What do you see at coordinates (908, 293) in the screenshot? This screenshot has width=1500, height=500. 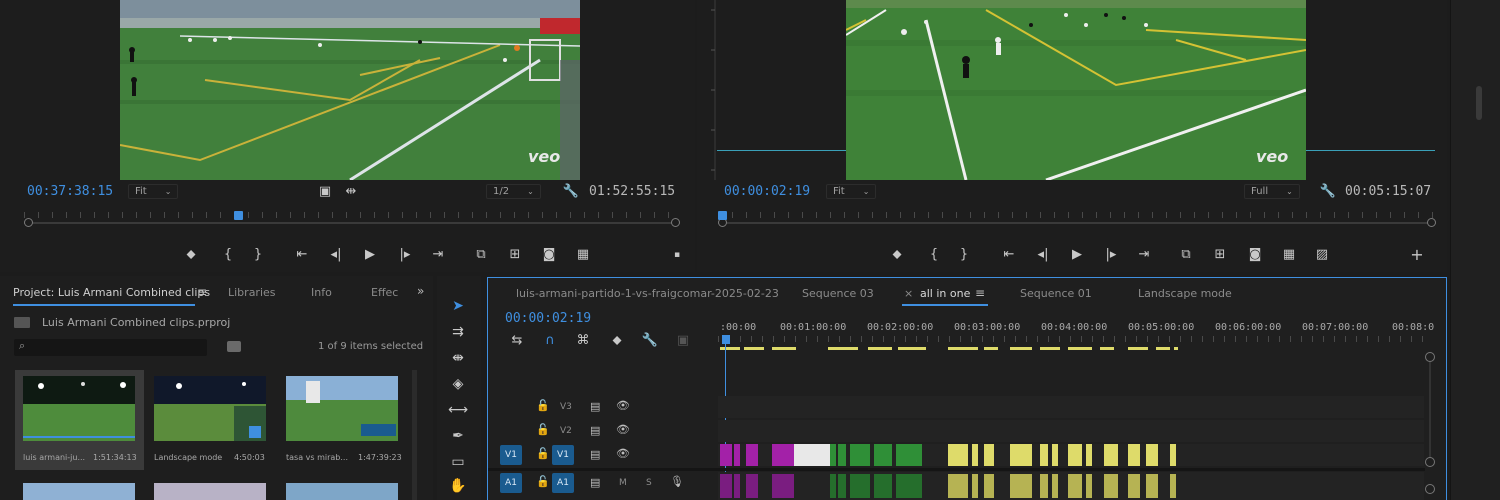 I see `close-tab-icon: ×` at bounding box center [908, 293].